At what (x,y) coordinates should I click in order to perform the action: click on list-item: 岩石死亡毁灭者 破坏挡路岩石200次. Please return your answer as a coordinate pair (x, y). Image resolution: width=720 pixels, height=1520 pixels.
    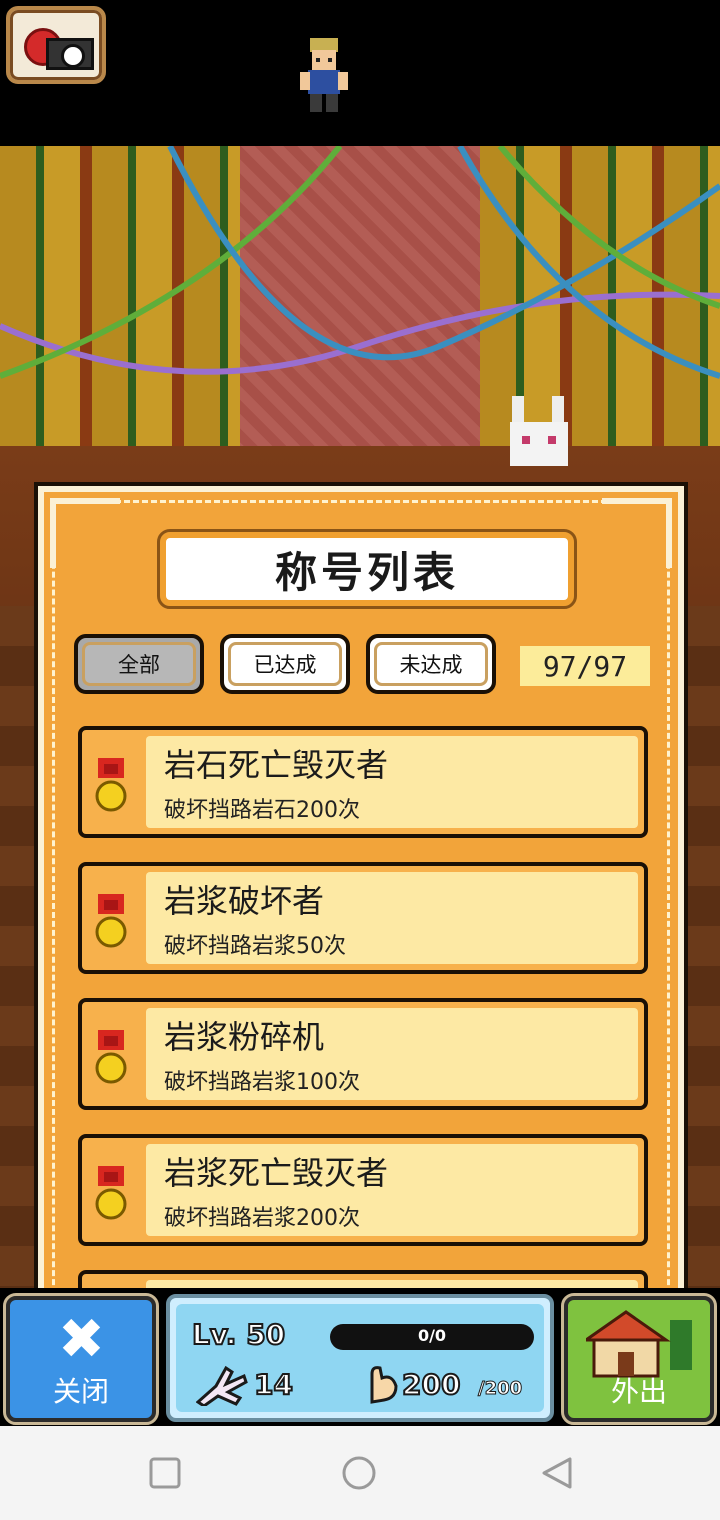
    Looking at the image, I should click on (363, 782).